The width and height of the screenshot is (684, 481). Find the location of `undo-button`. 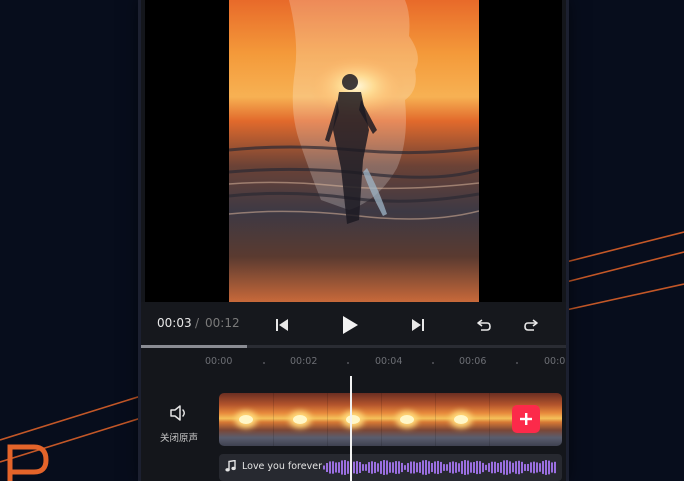

undo-button is located at coordinates (484, 325).